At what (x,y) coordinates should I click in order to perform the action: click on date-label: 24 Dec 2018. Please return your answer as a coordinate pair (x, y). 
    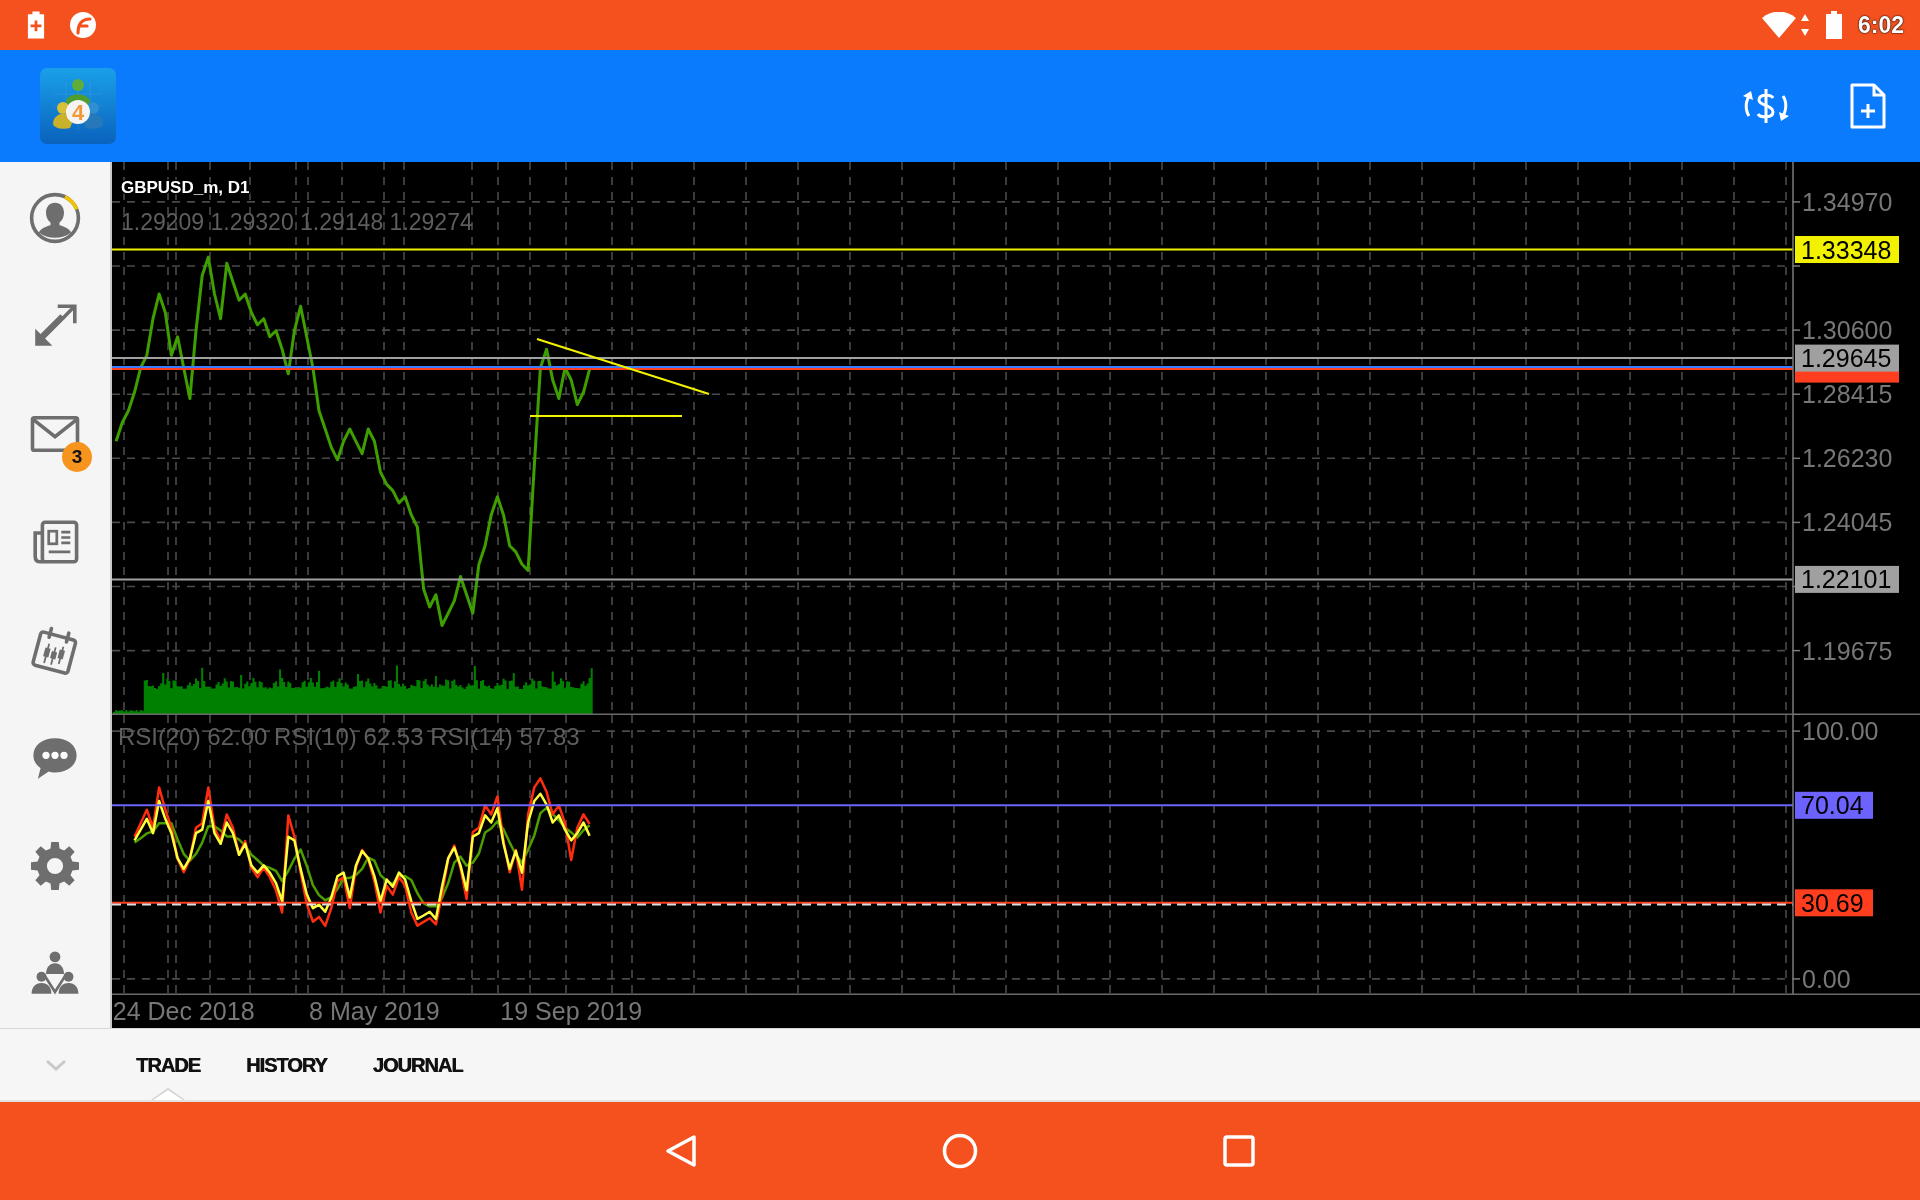
    Looking at the image, I should click on (183, 1011).